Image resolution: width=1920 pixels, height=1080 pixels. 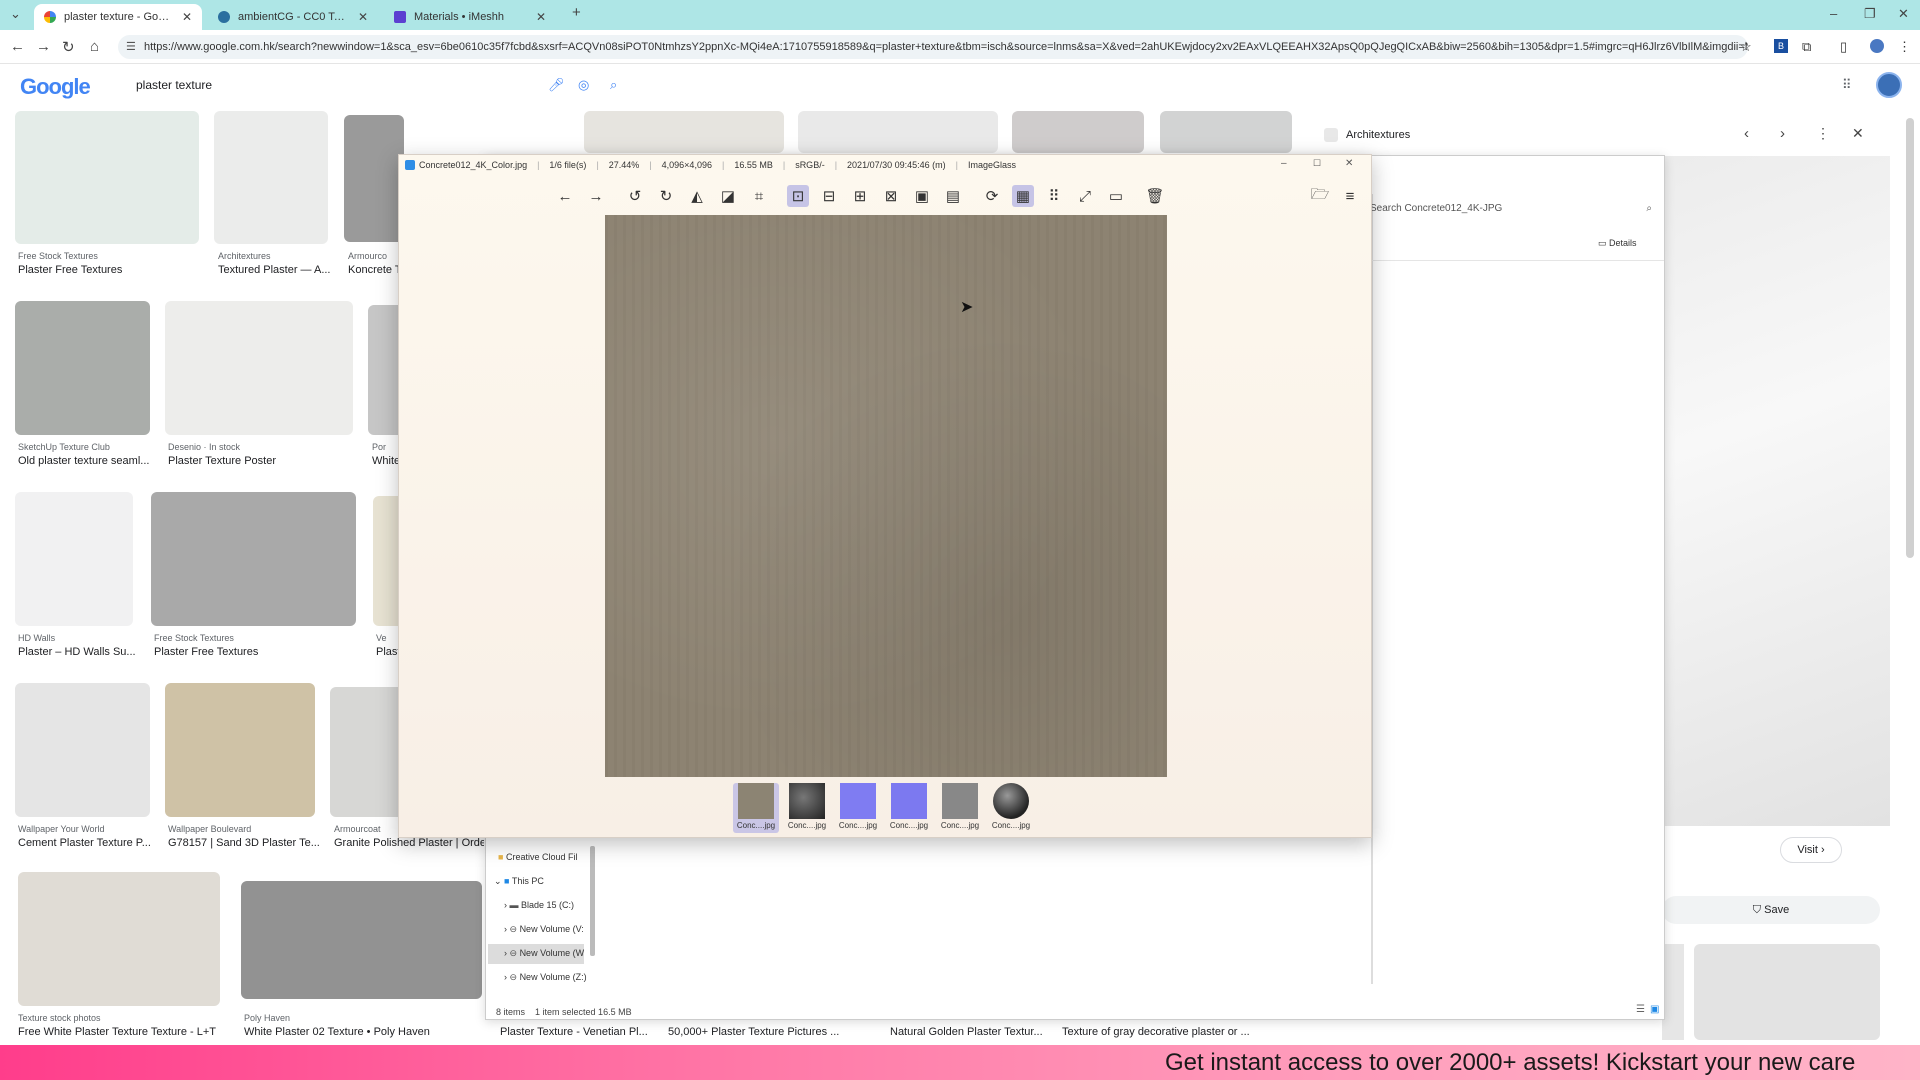 I want to click on tree-scrollbar, so click(x=592, y=901).